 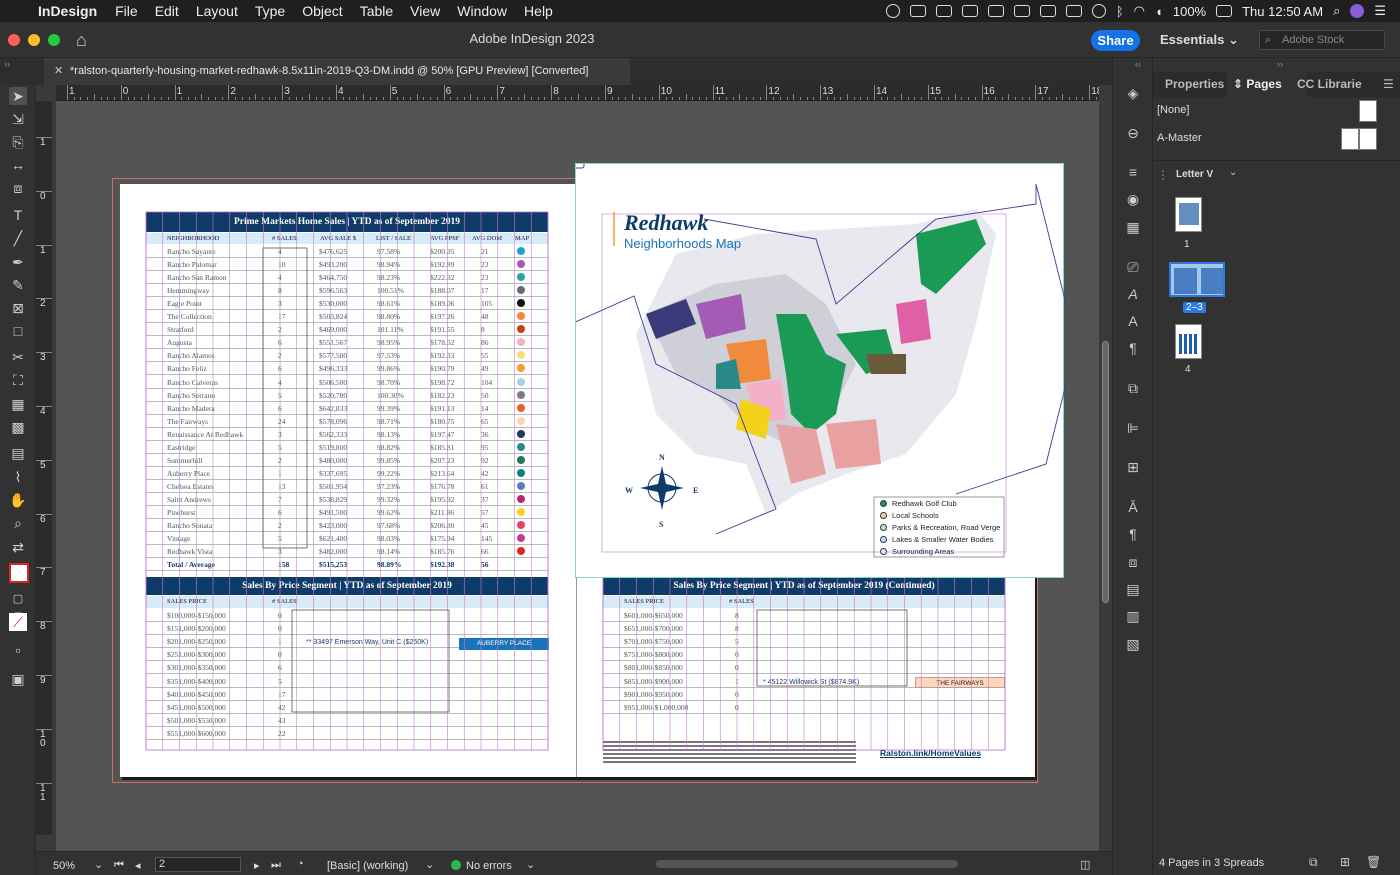 What do you see at coordinates (347, 629) in the screenshot?
I see `table-row: $151,000-$200,000 0` at bounding box center [347, 629].